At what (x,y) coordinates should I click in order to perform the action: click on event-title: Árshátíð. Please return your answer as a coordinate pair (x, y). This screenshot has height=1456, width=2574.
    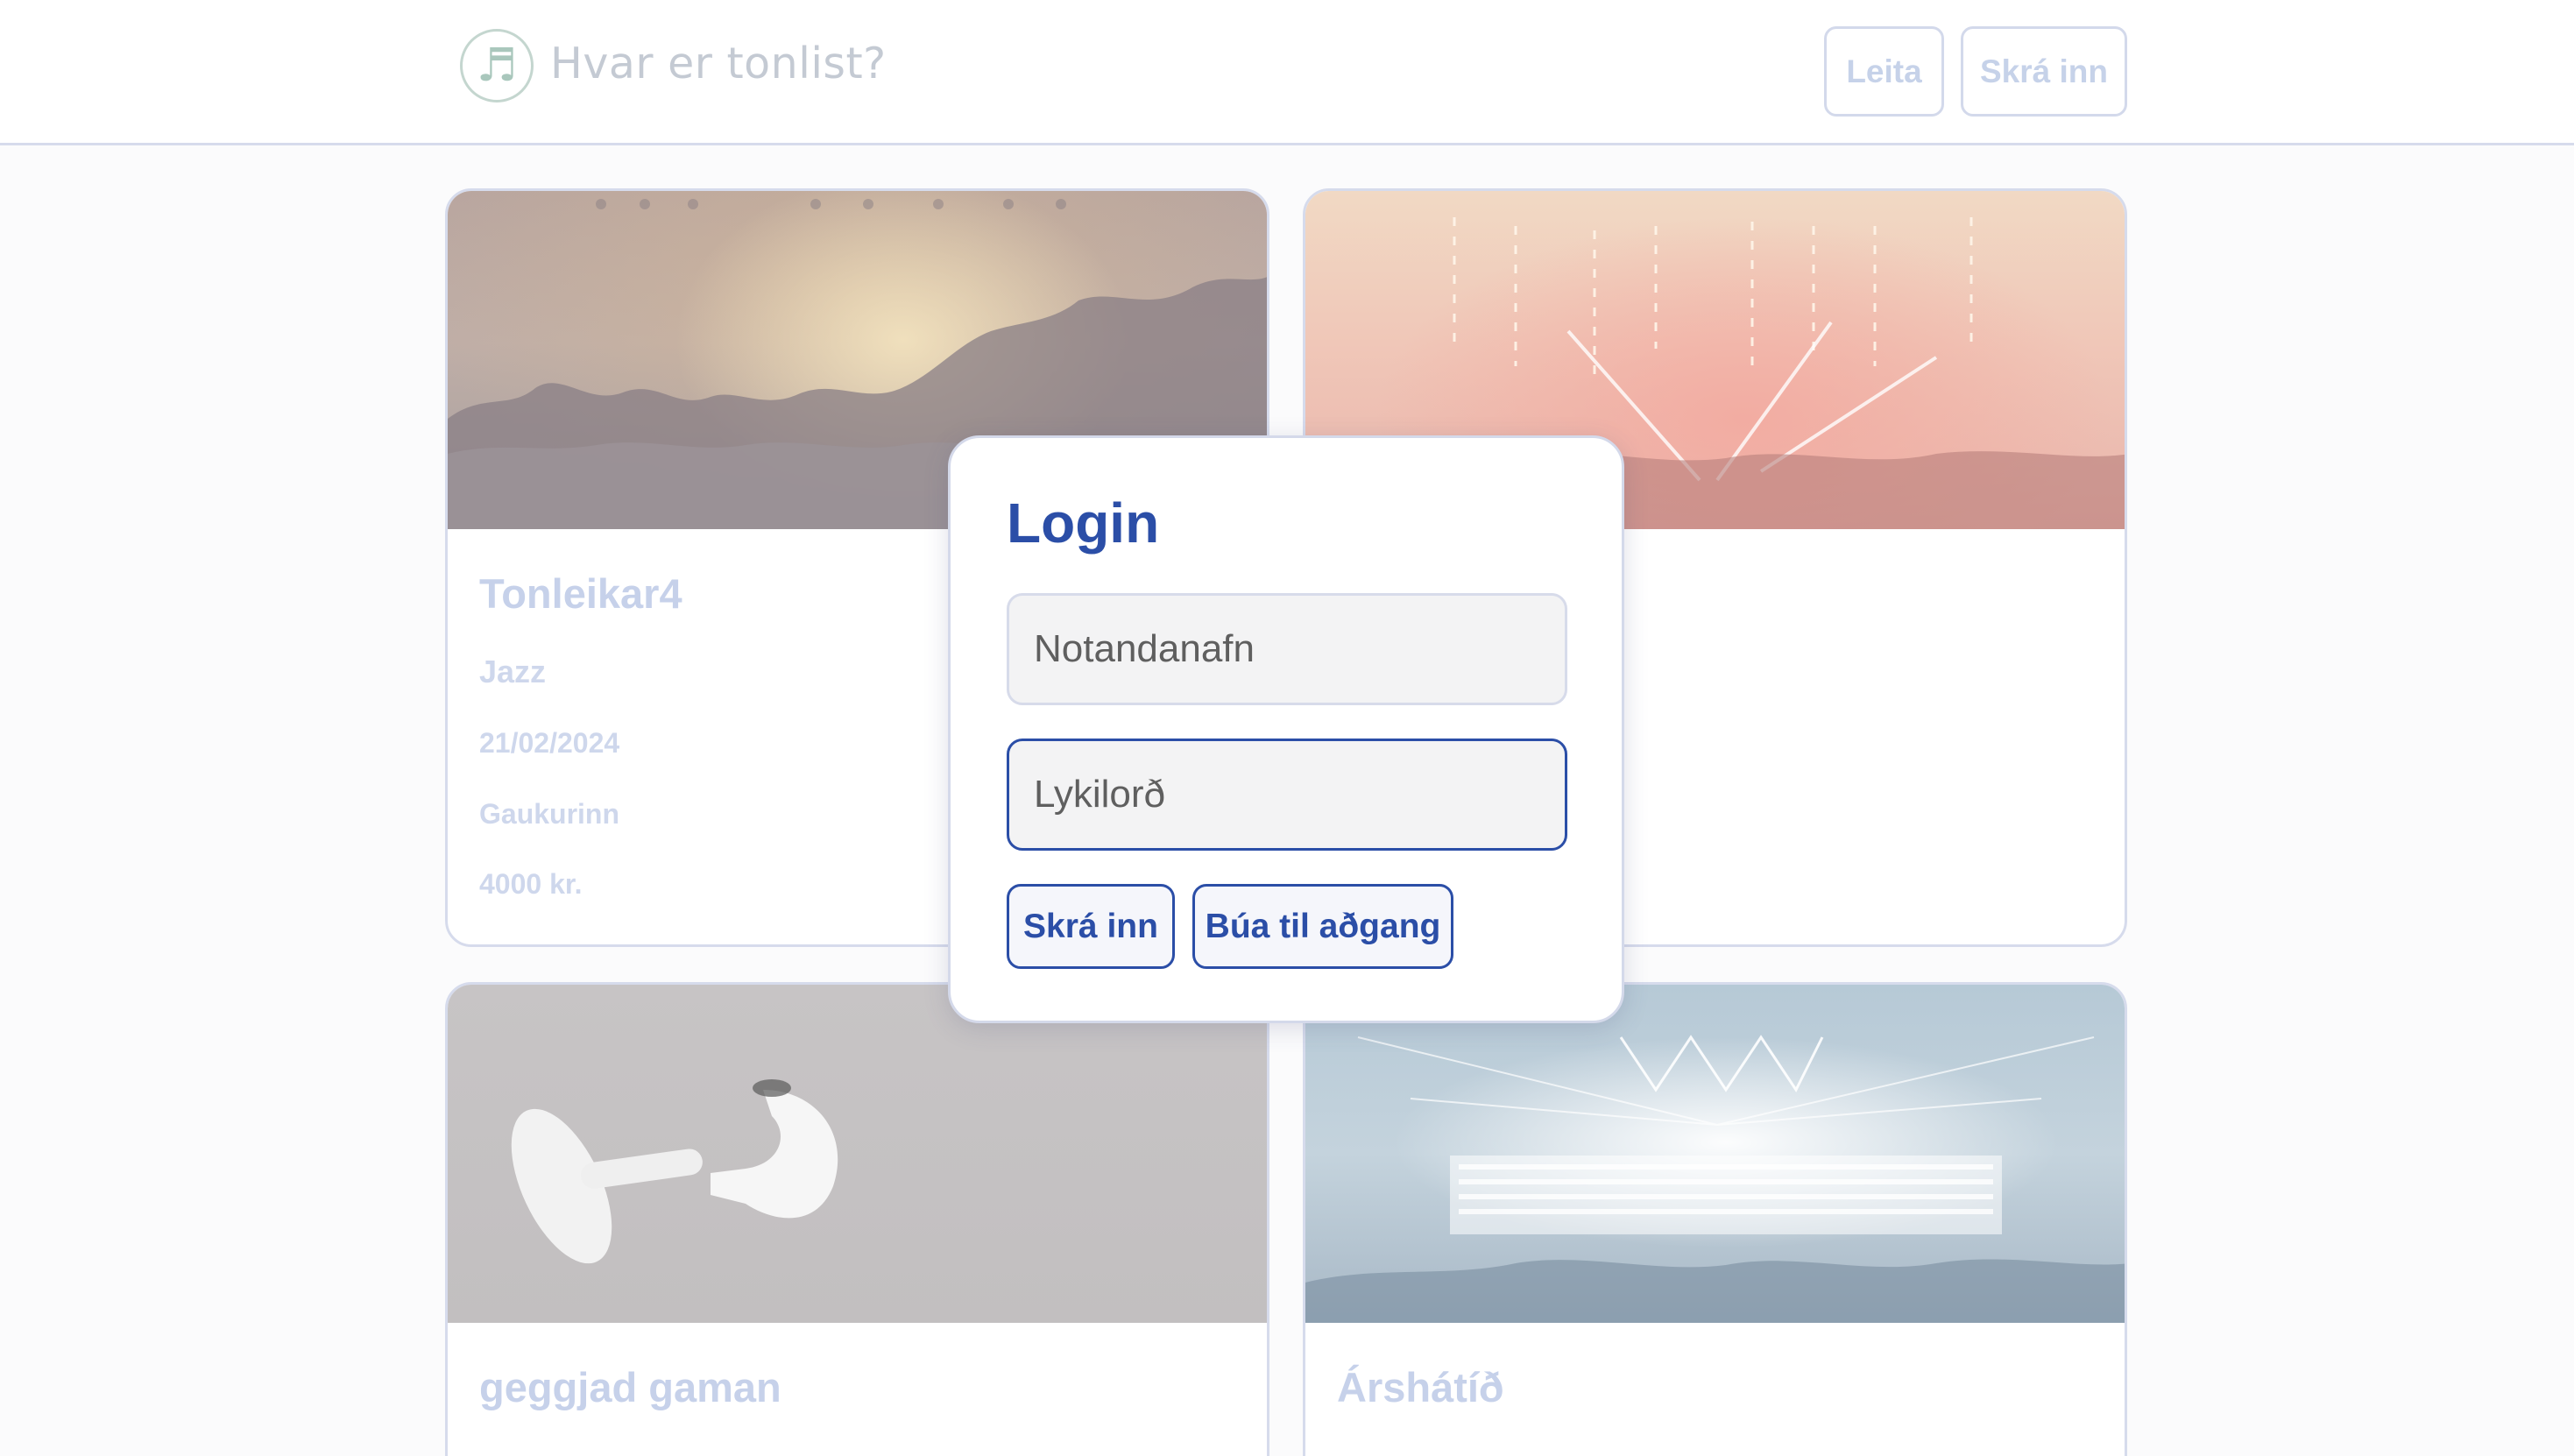
    Looking at the image, I should click on (1421, 1387).